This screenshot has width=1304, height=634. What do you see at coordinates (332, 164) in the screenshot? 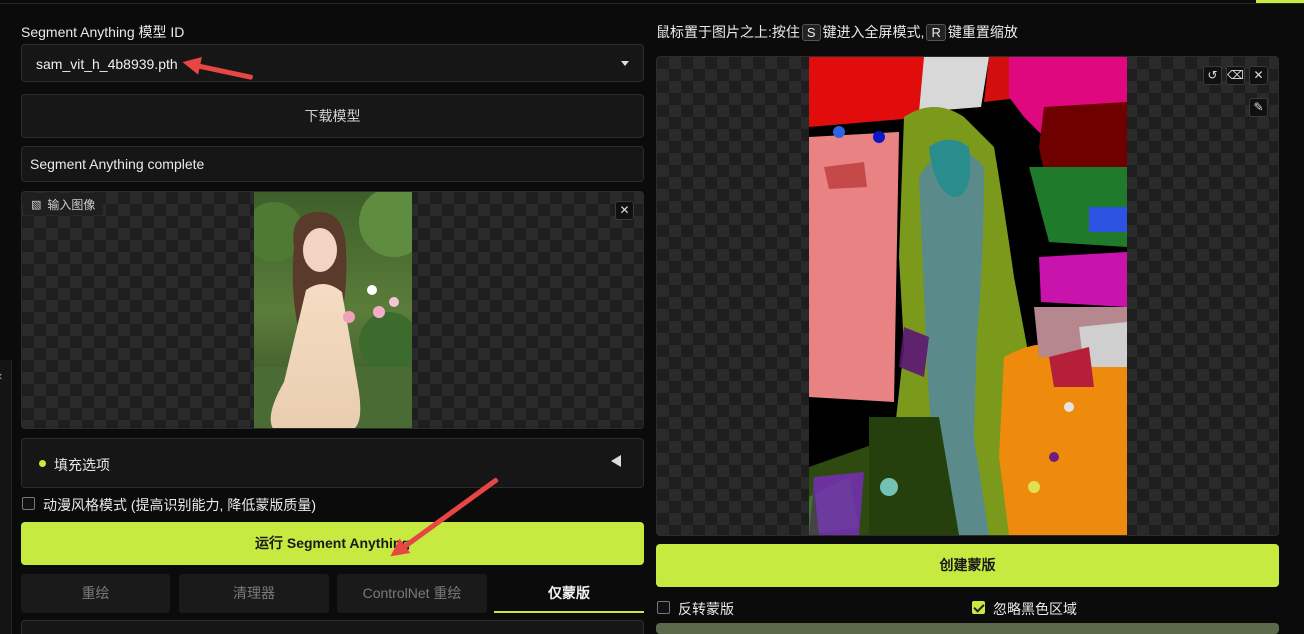
I see `status-box: Segment Anything complete` at bounding box center [332, 164].